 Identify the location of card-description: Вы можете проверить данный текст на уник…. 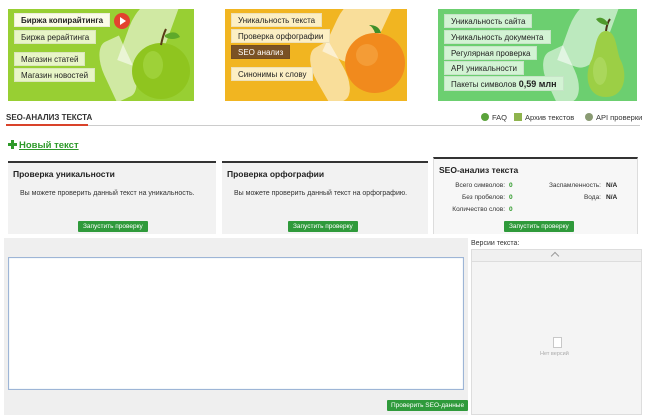
(107, 193).